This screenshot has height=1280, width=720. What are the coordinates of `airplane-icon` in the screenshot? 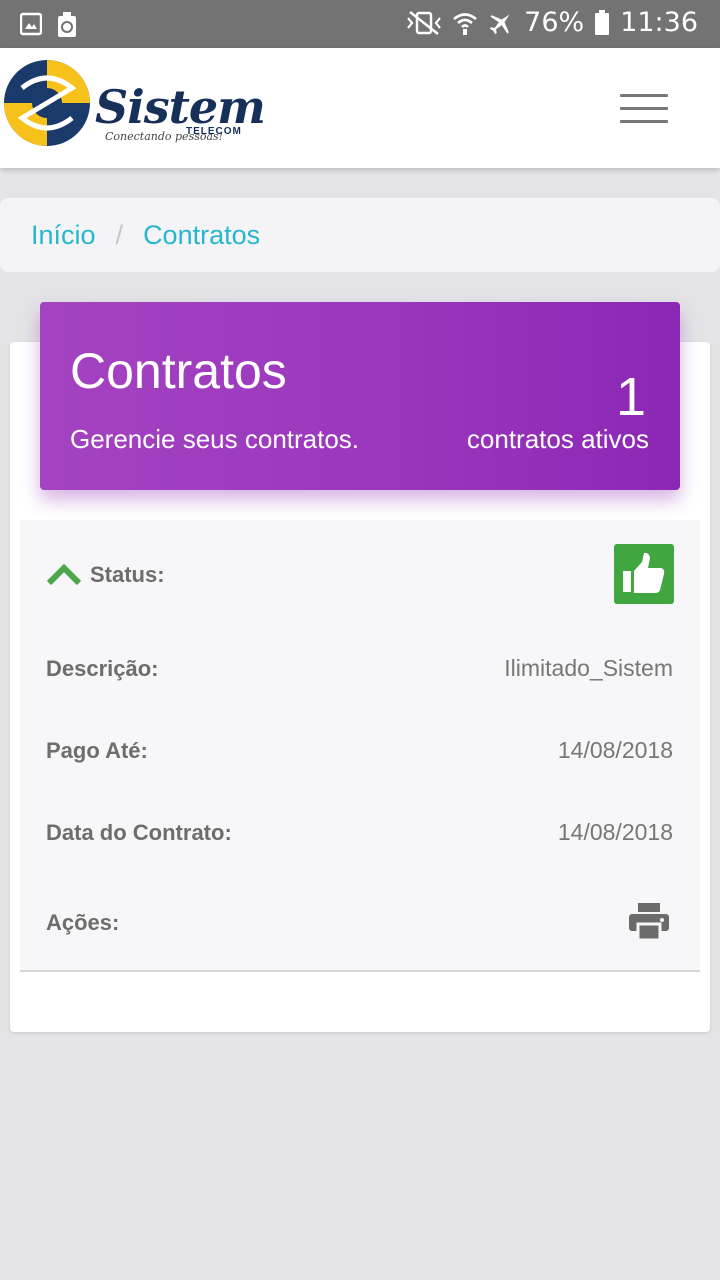 It's located at (499, 24).